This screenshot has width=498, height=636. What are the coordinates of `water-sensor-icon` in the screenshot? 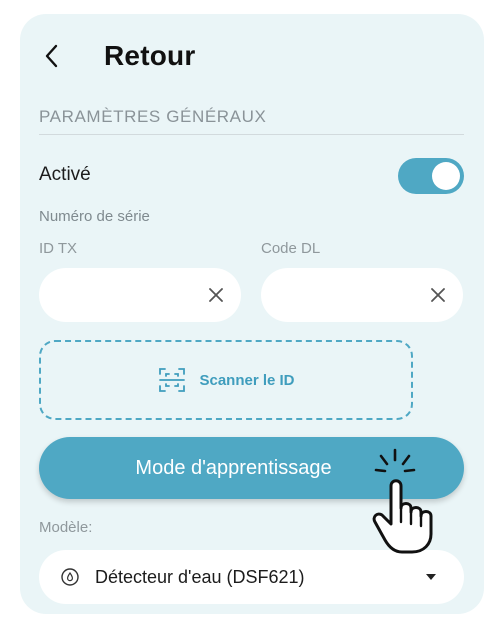 It's located at (70, 577).